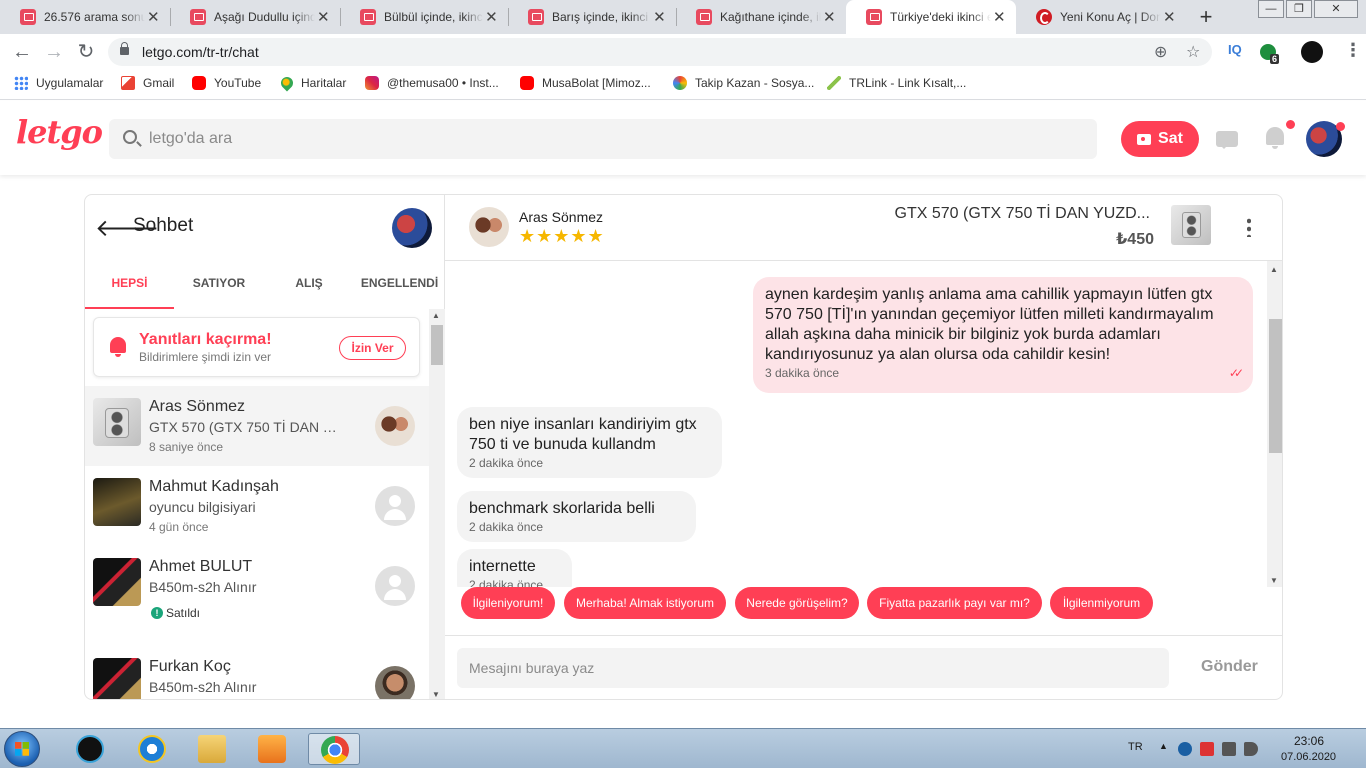 The width and height of the screenshot is (1366, 769). What do you see at coordinates (645, 603) in the screenshot?
I see `quick-reply-button: Merhaba! Almak istiyorum` at bounding box center [645, 603].